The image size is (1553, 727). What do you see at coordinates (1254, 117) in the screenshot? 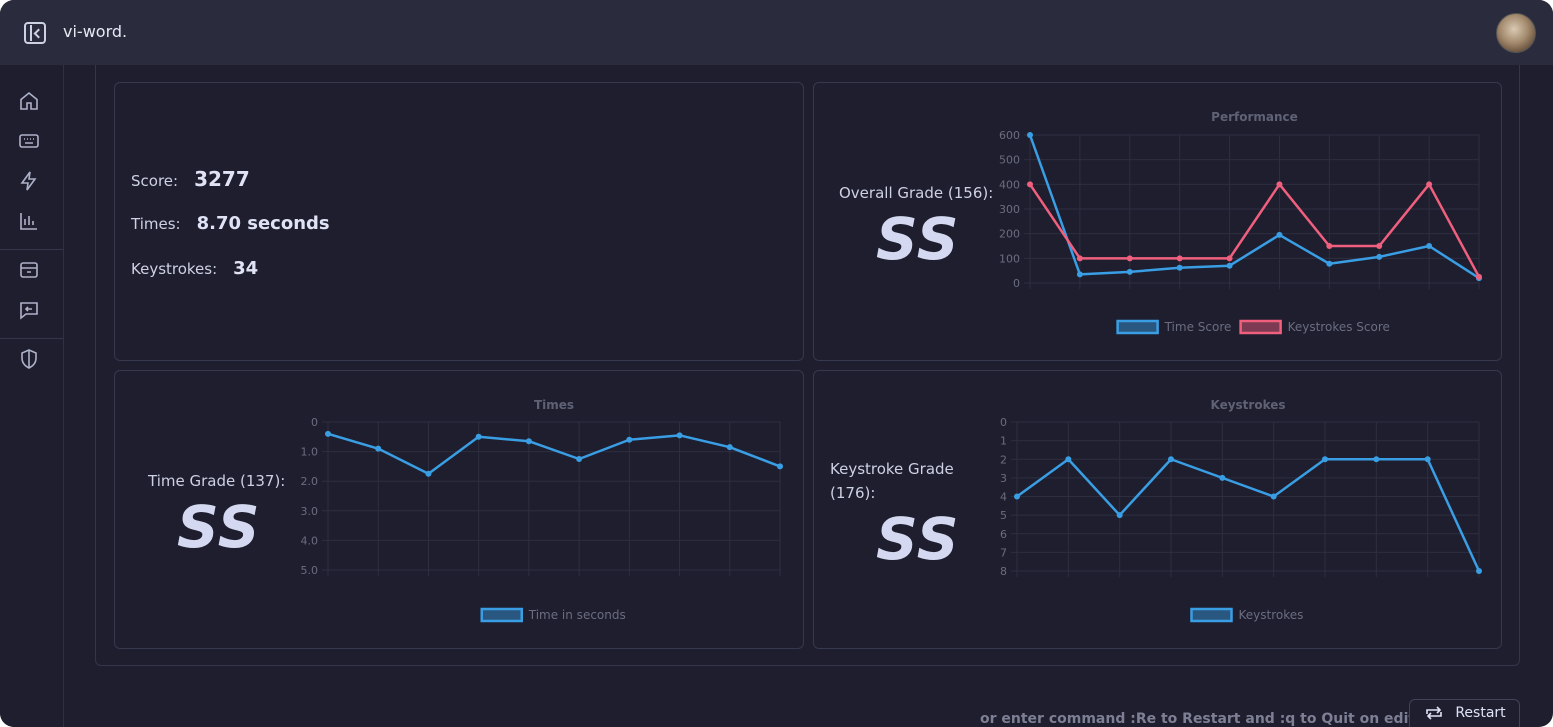
I see `chart-title: Performance` at bounding box center [1254, 117].